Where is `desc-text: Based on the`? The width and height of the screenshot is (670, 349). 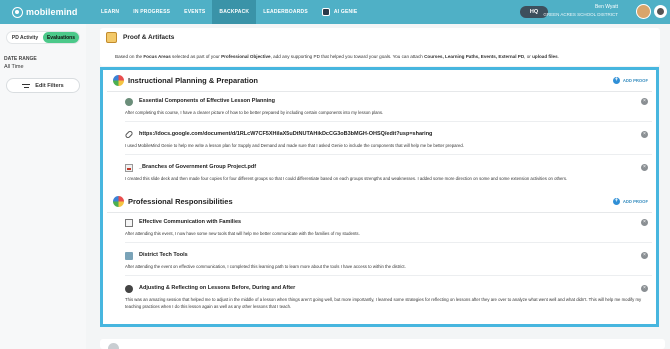 desc-text: Based on the is located at coordinates (129, 56).